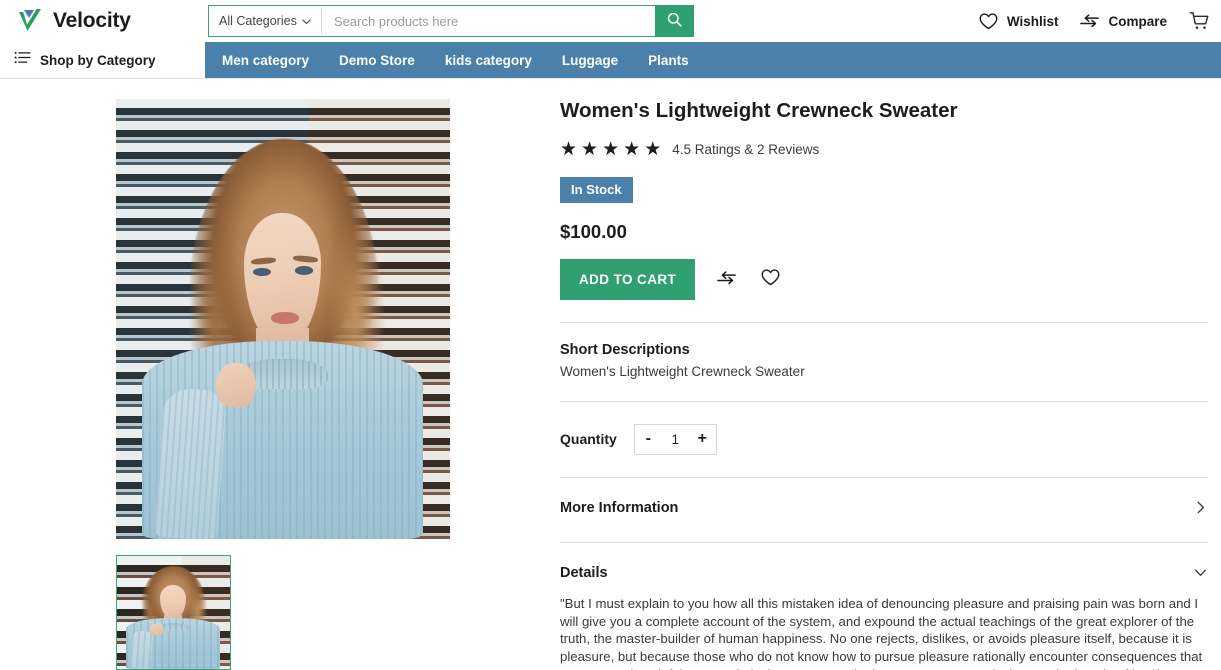  What do you see at coordinates (625, 349) in the screenshot?
I see `short-descriptions-heading: Short Descriptions` at bounding box center [625, 349].